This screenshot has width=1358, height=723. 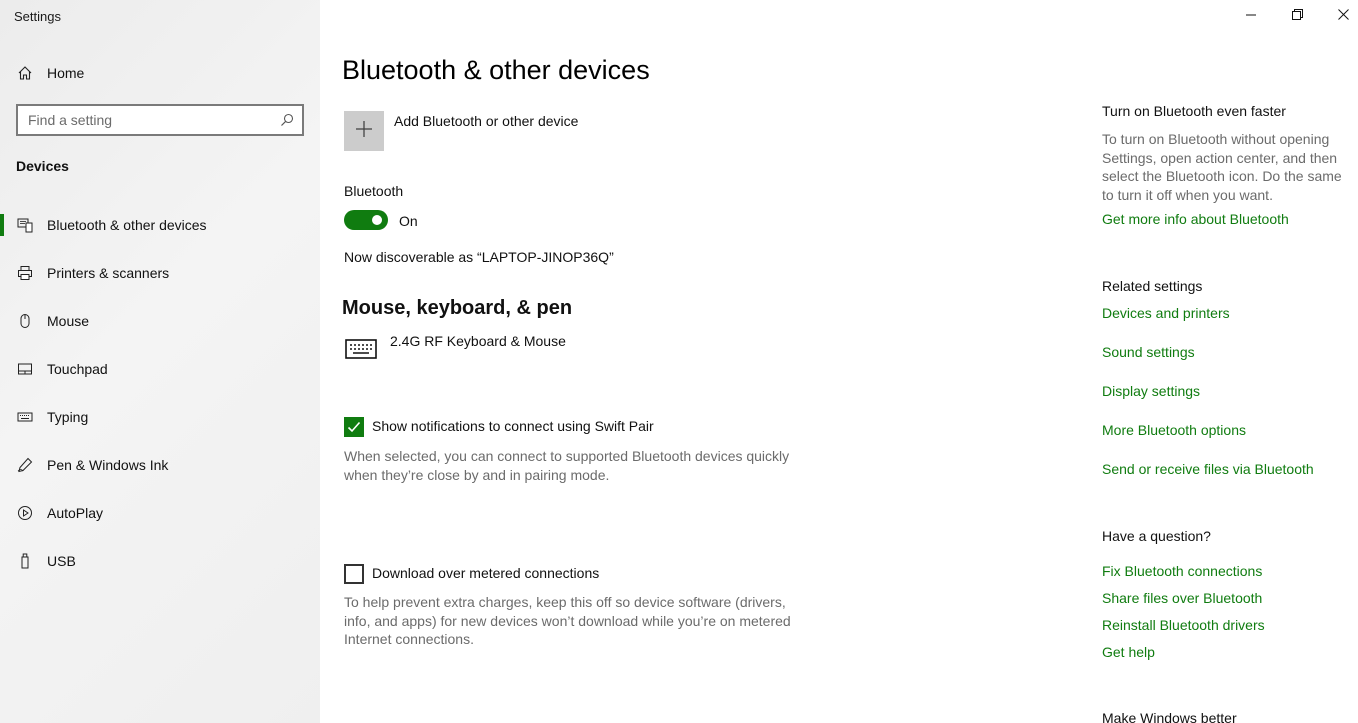 What do you see at coordinates (377, 220) in the screenshot?
I see `toggle-knob` at bounding box center [377, 220].